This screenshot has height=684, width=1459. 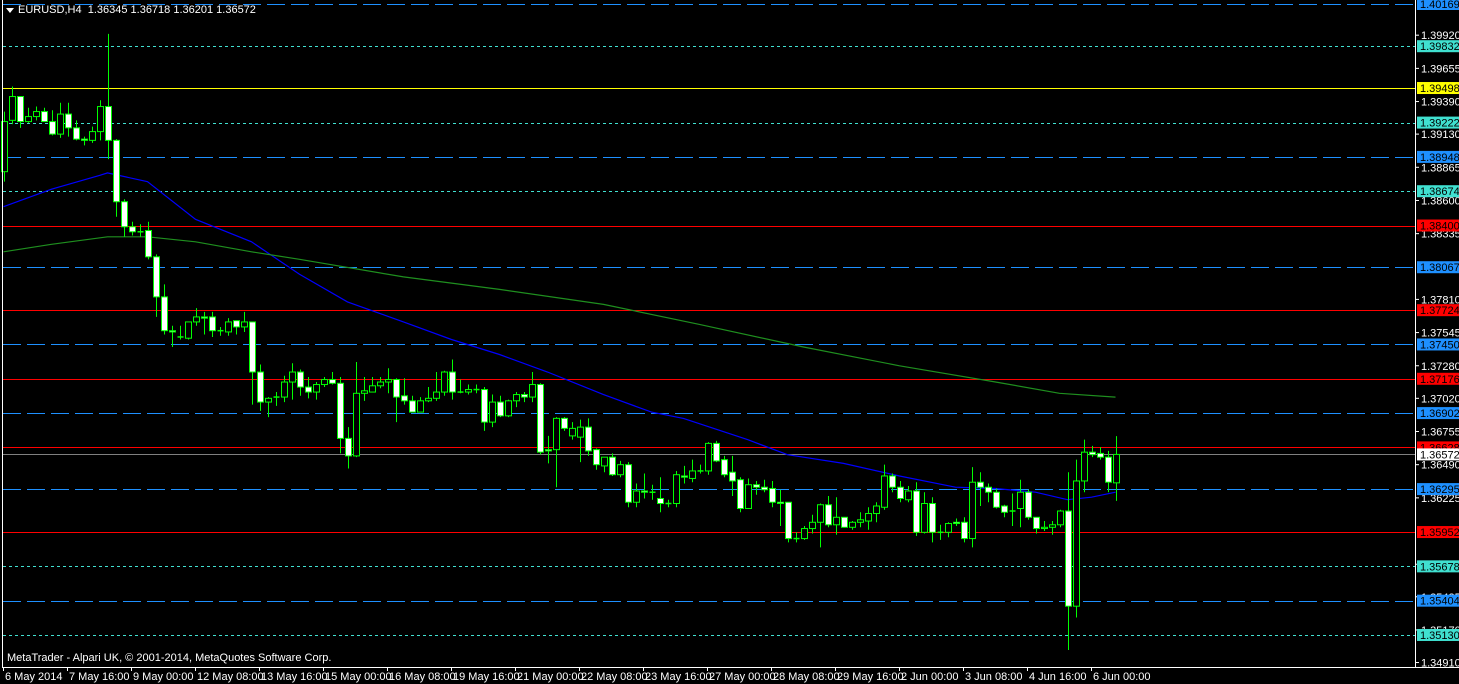 I want to click on dropdown-triangle-icon, so click(x=10, y=10).